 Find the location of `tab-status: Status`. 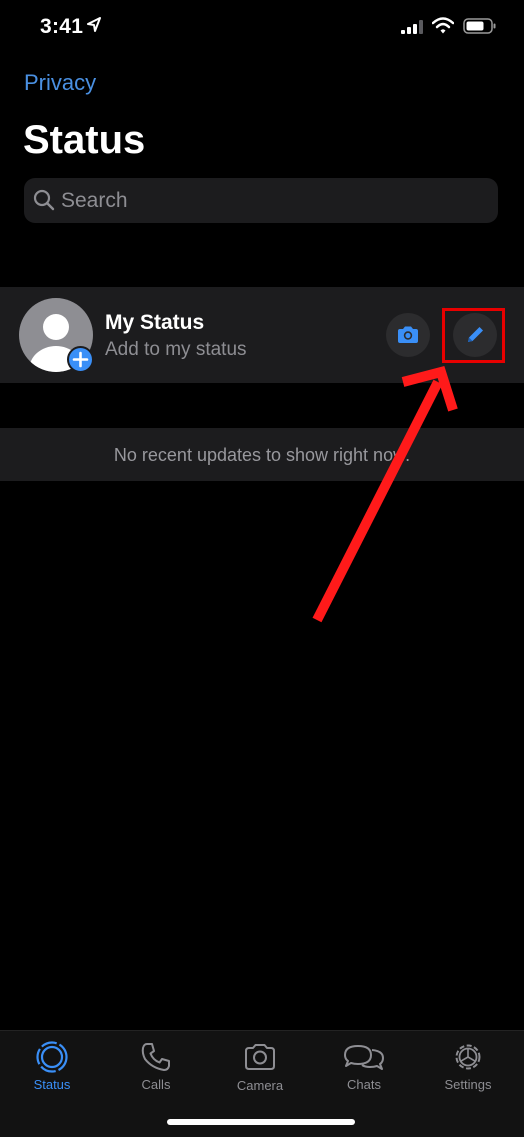

tab-status: Status is located at coordinates (52, 1066).